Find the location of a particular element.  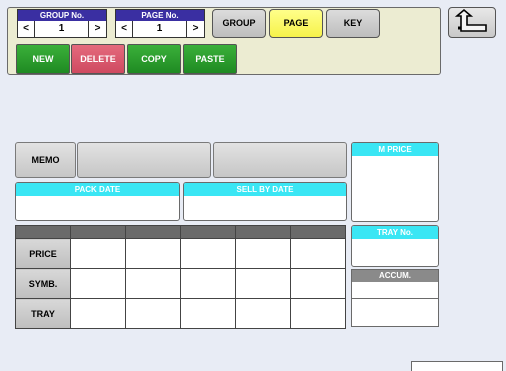

tray-number-field: TRAY No. is located at coordinates (395, 246).